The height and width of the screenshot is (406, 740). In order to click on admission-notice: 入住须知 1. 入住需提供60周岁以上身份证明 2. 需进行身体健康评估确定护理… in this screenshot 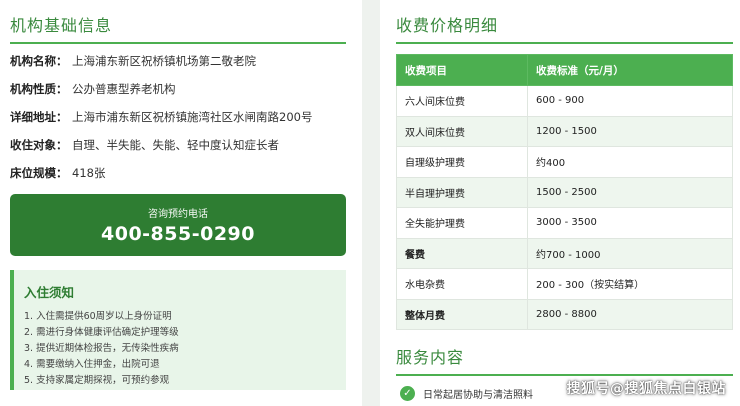, I will do `click(178, 330)`.